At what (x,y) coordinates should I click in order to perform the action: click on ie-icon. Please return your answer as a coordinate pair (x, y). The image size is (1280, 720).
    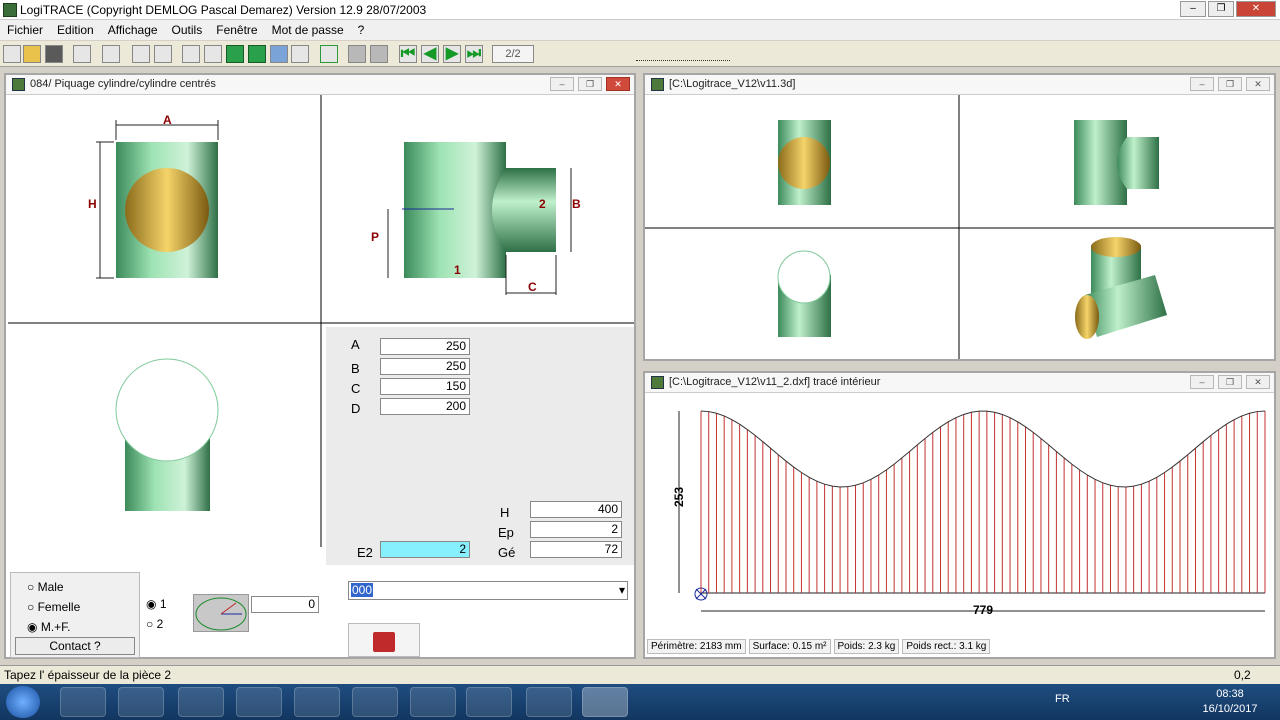
    Looking at the image, I should click on (83, 702).